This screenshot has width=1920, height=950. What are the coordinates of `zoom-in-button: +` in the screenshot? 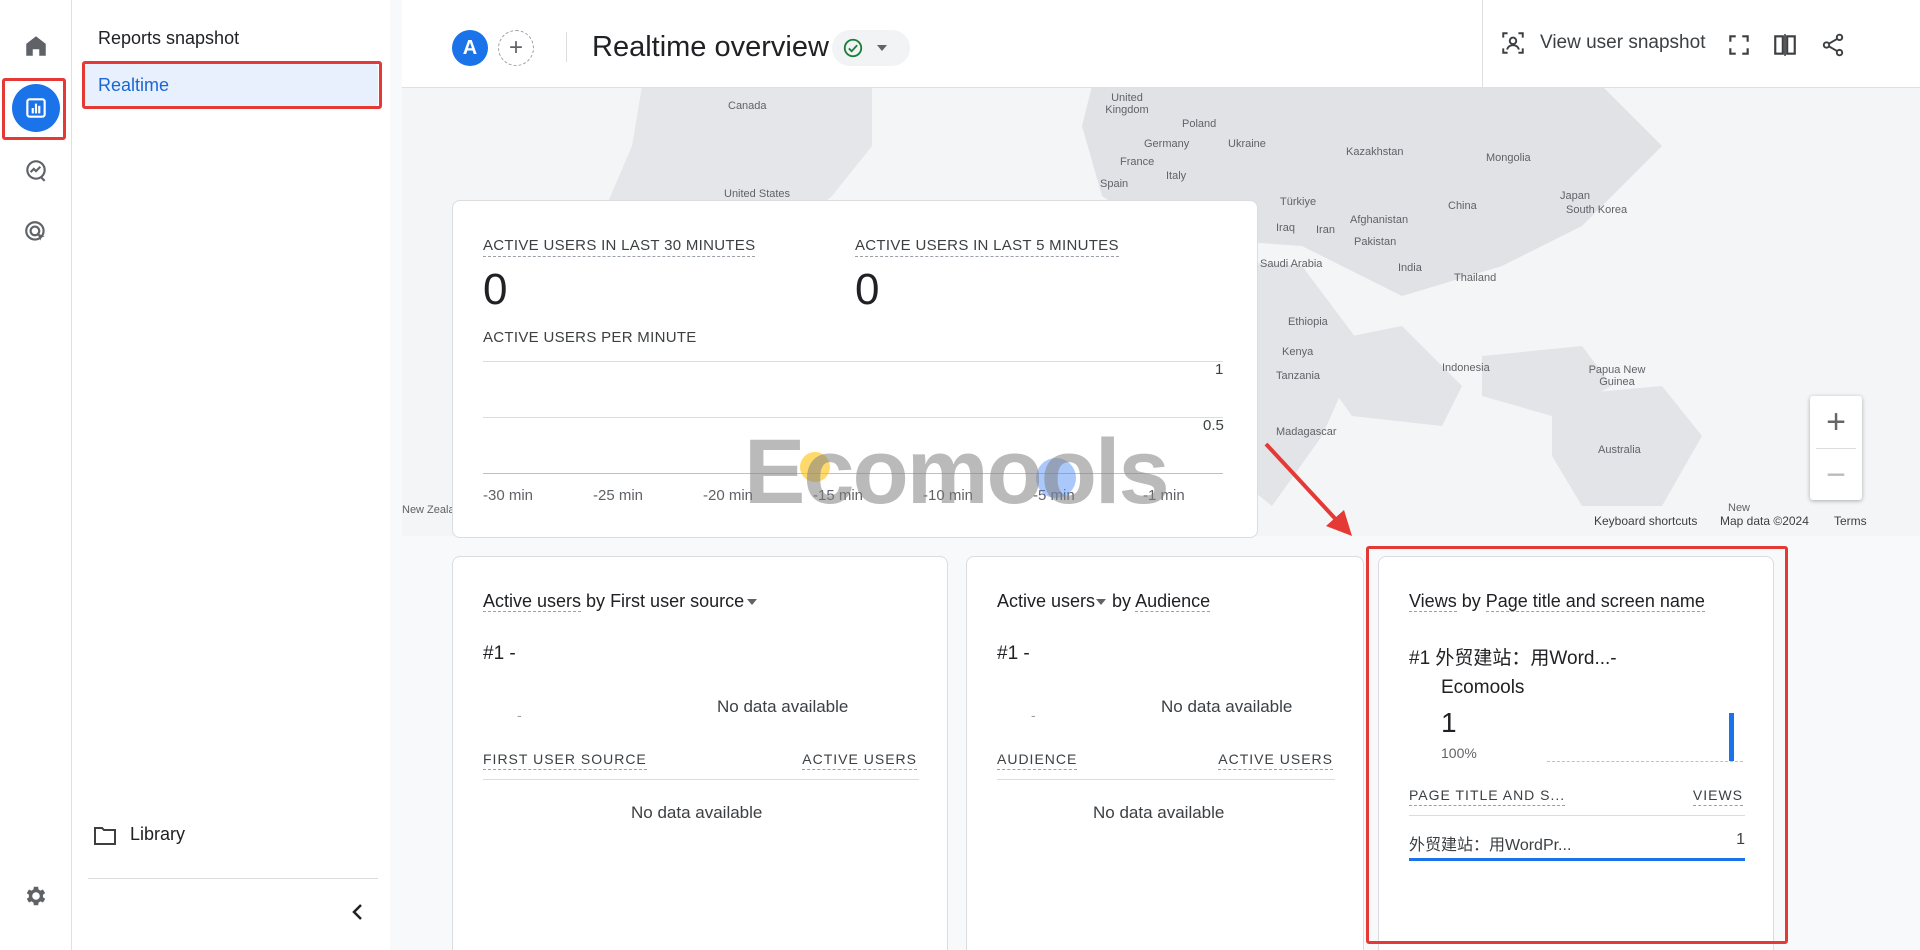 It's located at (1836, 422).